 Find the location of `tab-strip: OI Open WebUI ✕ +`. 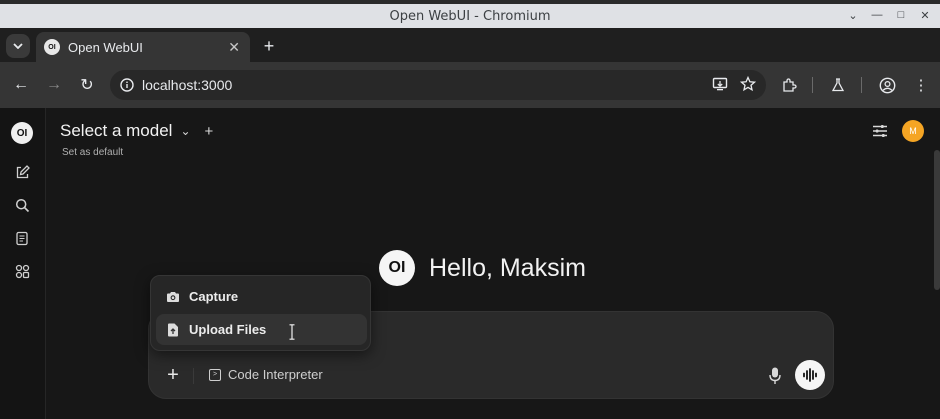

tab-strip: OI Open WebUI ✕ + is located at coordinates (470, 45).